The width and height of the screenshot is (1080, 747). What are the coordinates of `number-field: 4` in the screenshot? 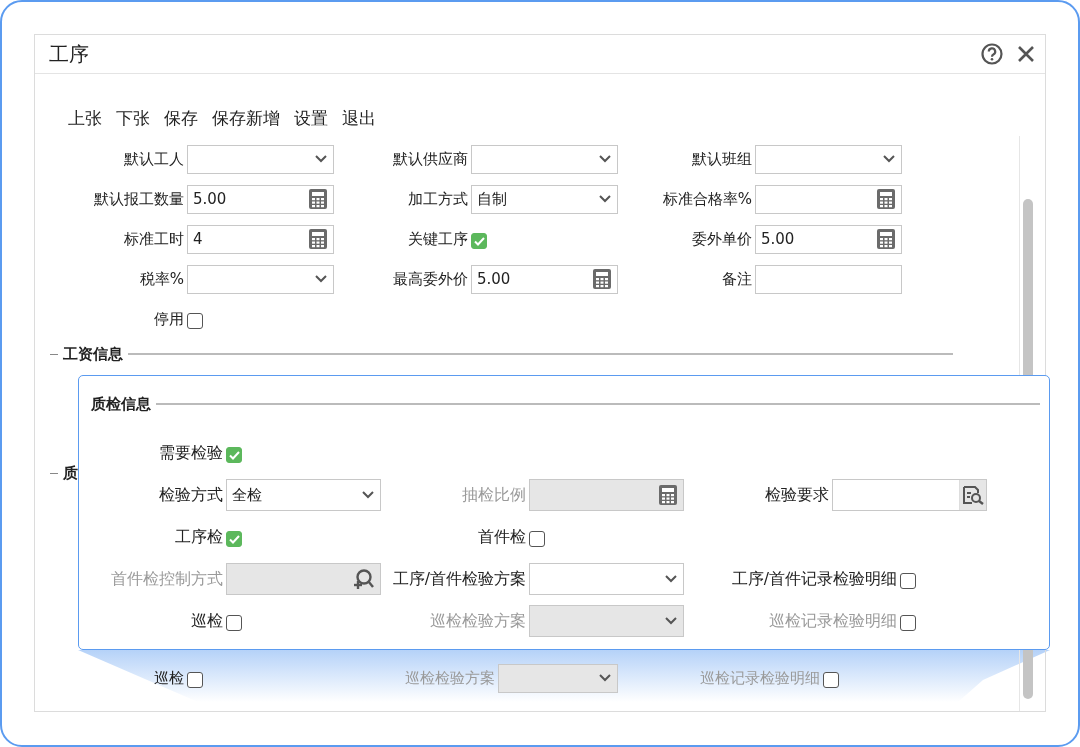 It's located at (260, 239).